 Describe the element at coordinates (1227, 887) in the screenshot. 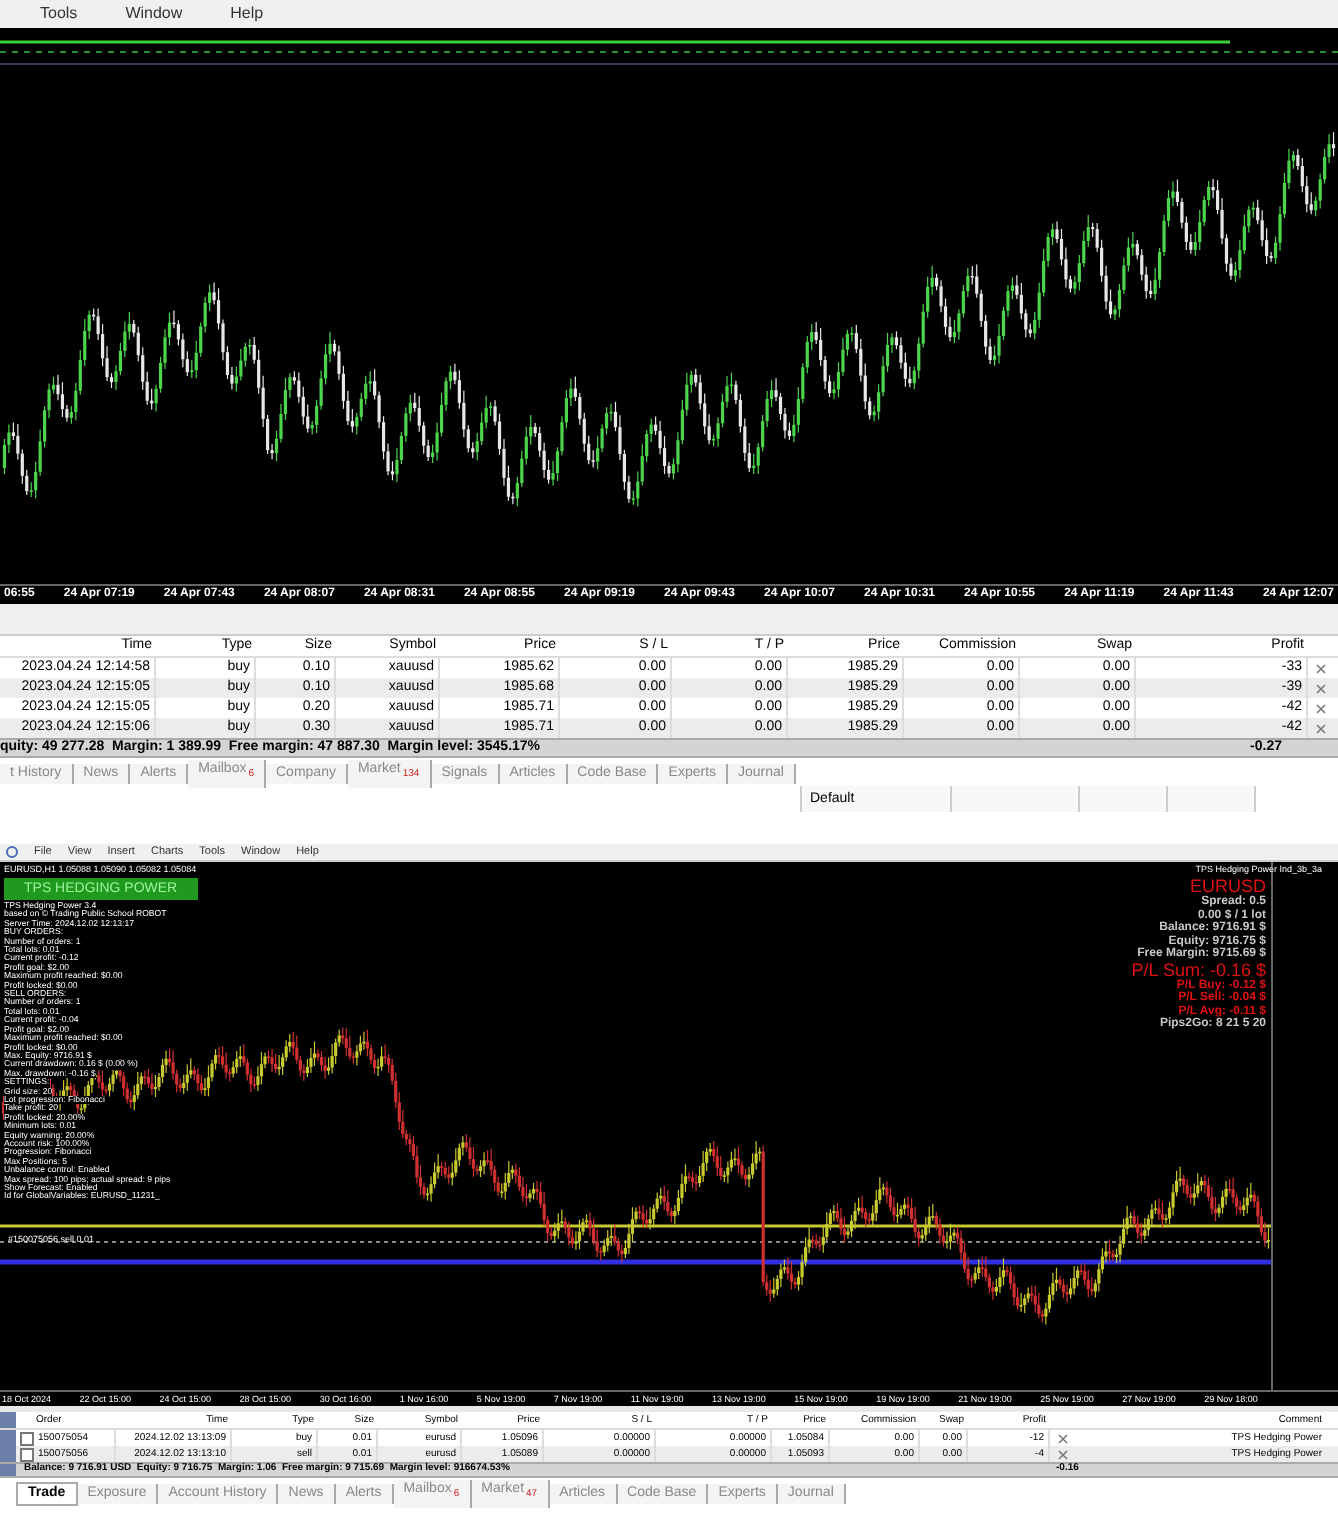

I see `stat-text: EURUSD` at that location.